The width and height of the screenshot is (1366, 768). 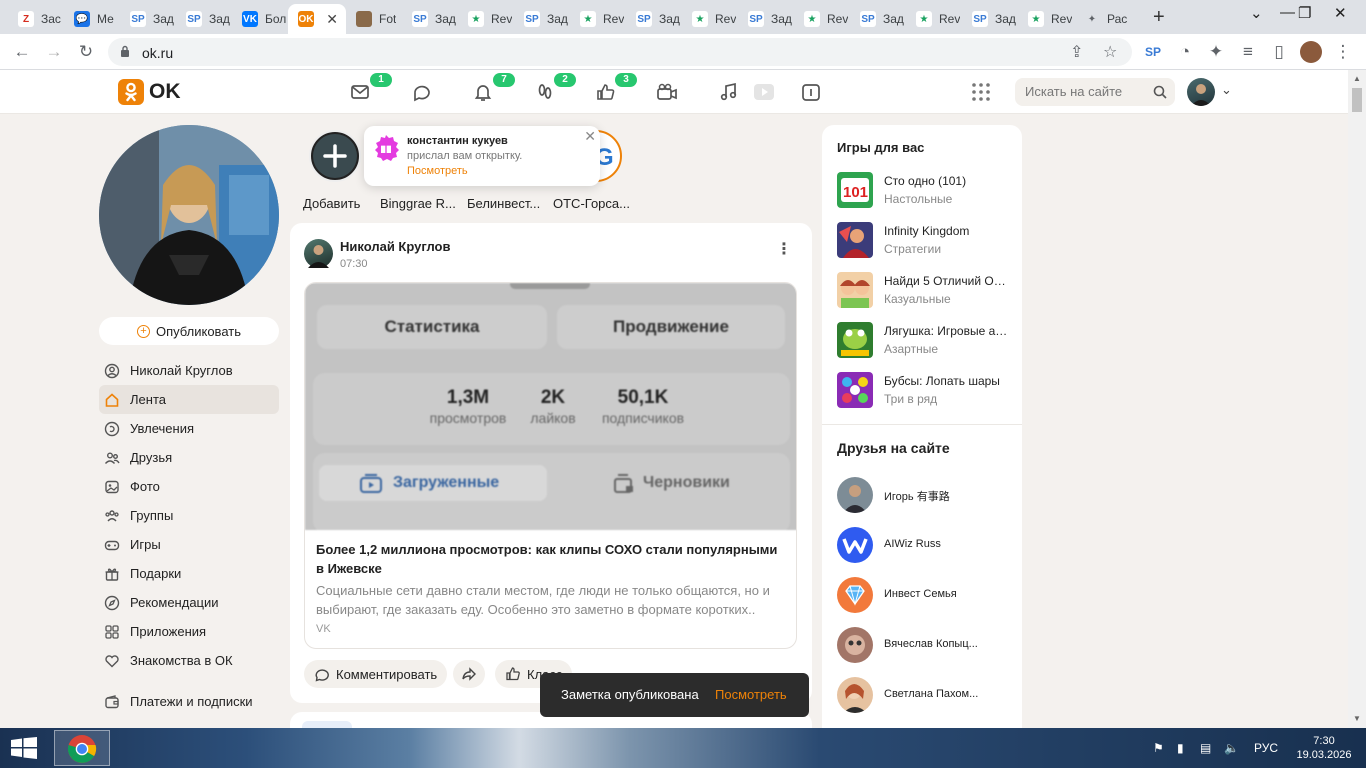 What do you see at coordinates (149, 92) in the screenshot?
I see `ok-logo: OK` at bounding box center [149, 92].